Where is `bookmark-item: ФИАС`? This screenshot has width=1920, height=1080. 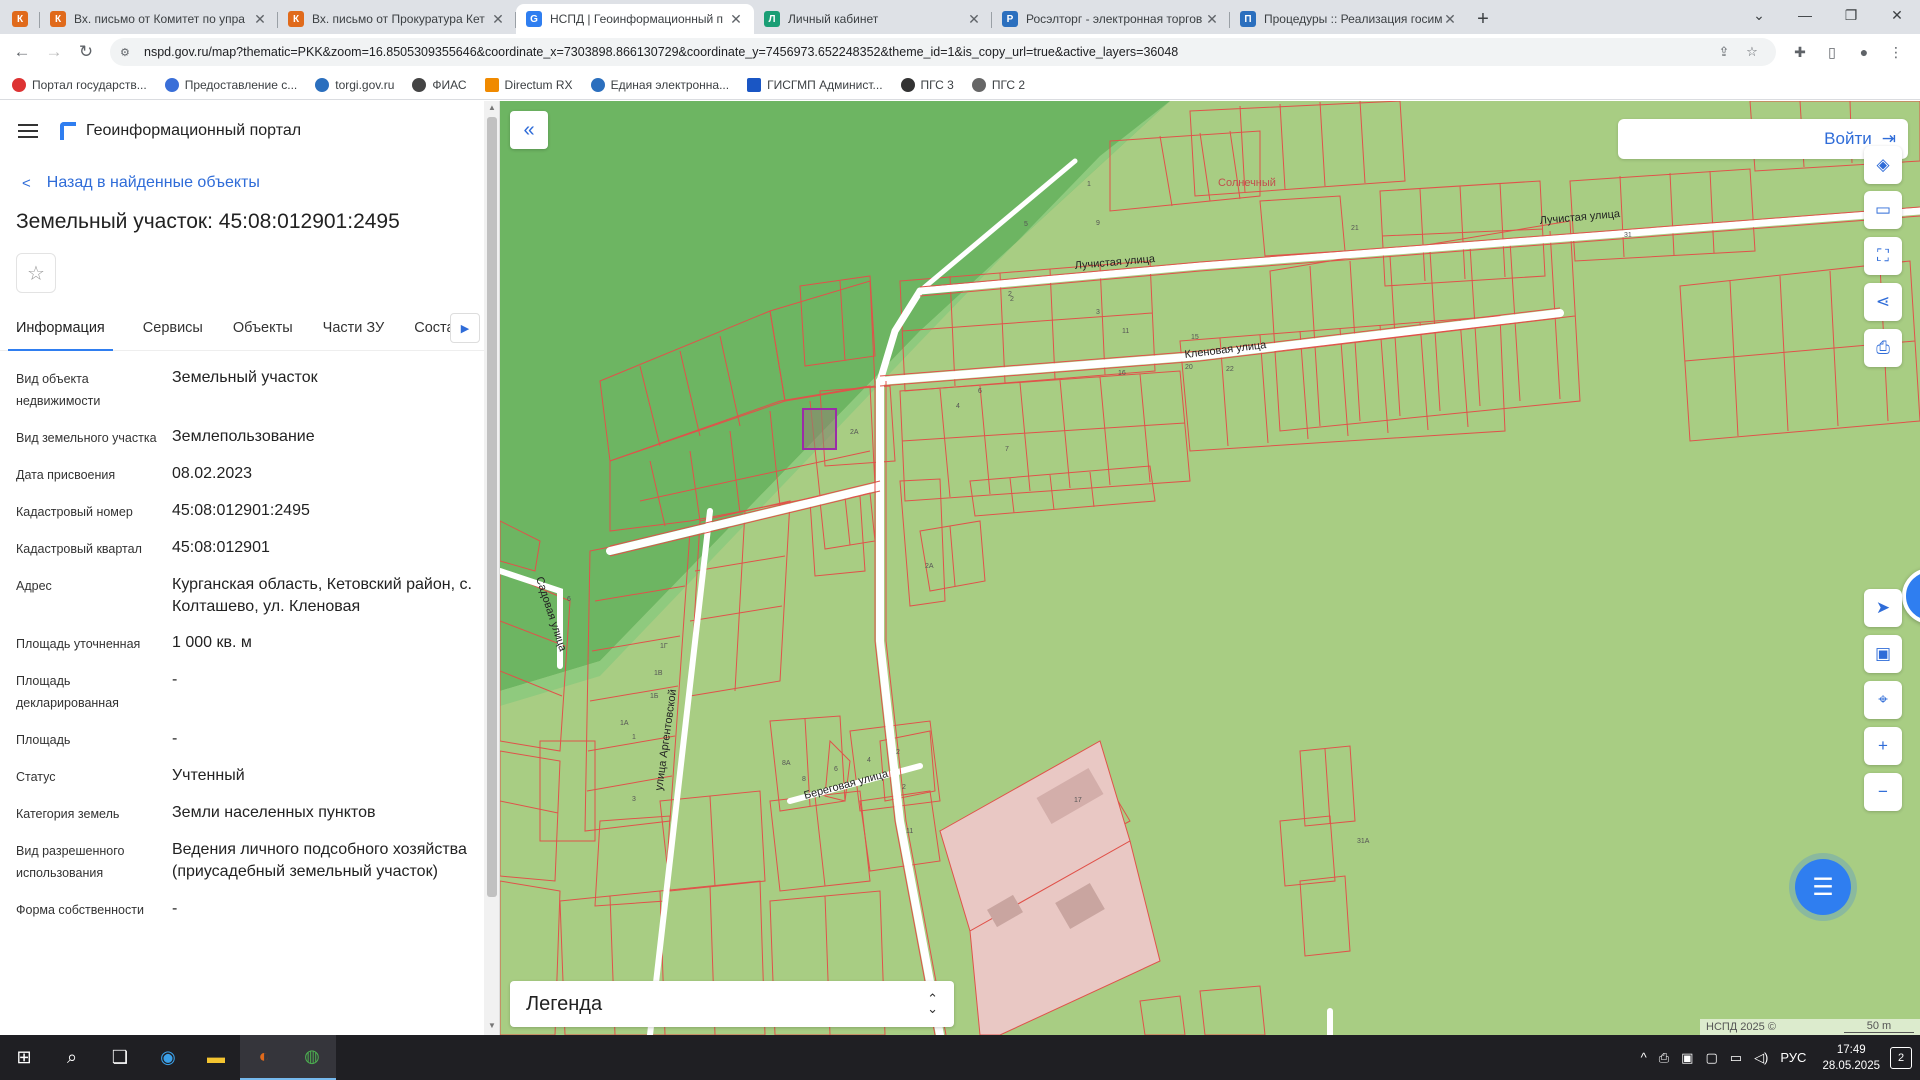 bookmark-item: ФИАС is located at coordinates (439, 84).